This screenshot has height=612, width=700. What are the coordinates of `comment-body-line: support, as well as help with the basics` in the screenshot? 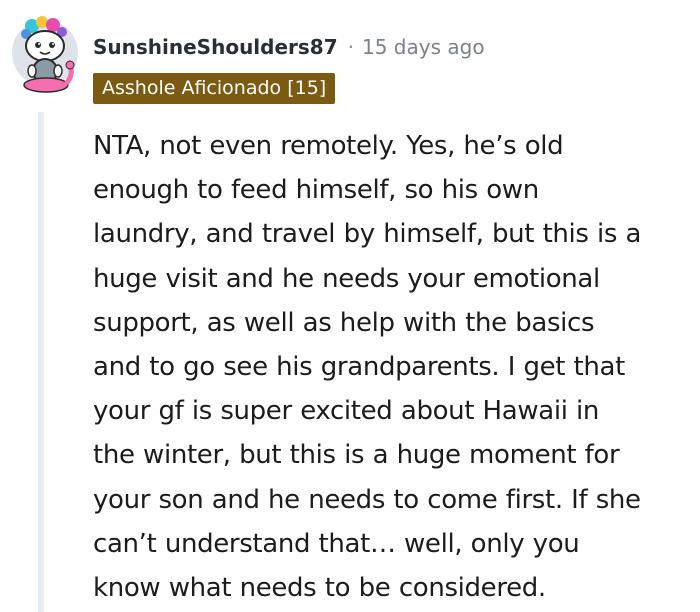 It's located at (344, 322).